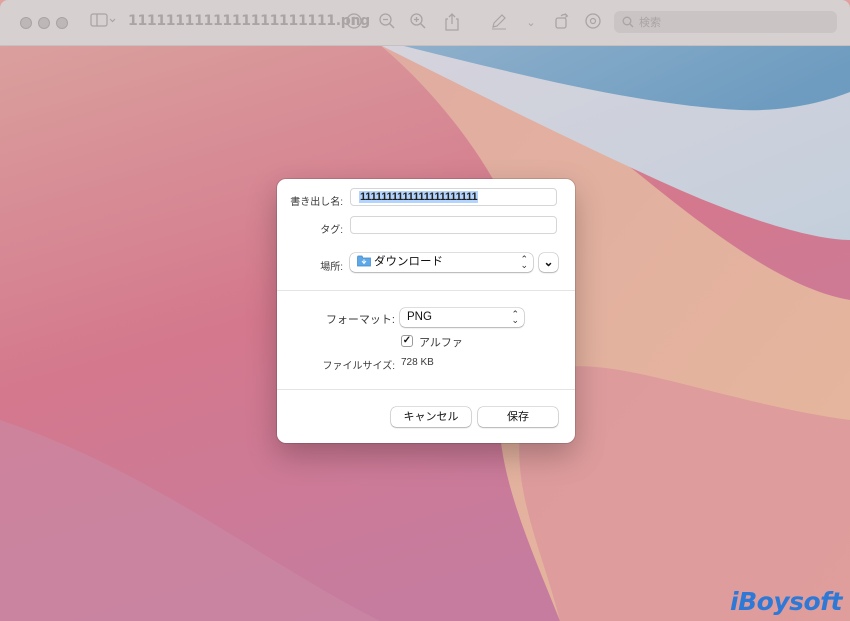 The height and width of the screenshot is (621, 850). Describe the element at coordinates (387, 23) in the screenshot. I see `zoom-out-icon` at that location.